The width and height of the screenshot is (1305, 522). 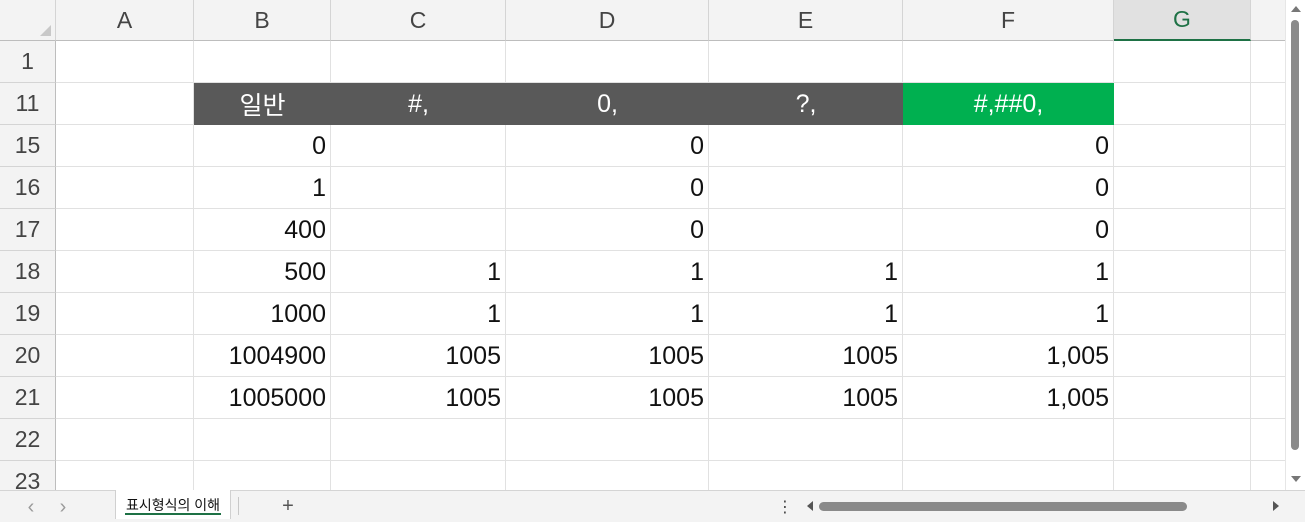 What do you see at coordinates (418, 146) in the screenshot?
I see `cell-c15` at bounding box center [418, 146].